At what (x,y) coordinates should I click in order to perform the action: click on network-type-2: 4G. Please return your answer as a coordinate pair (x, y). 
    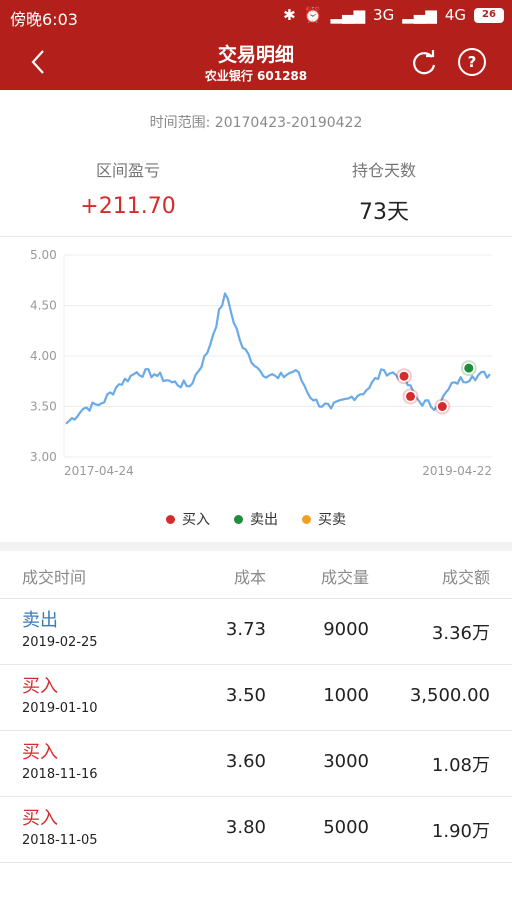
    Looking at the image, I should click on (455, 15).